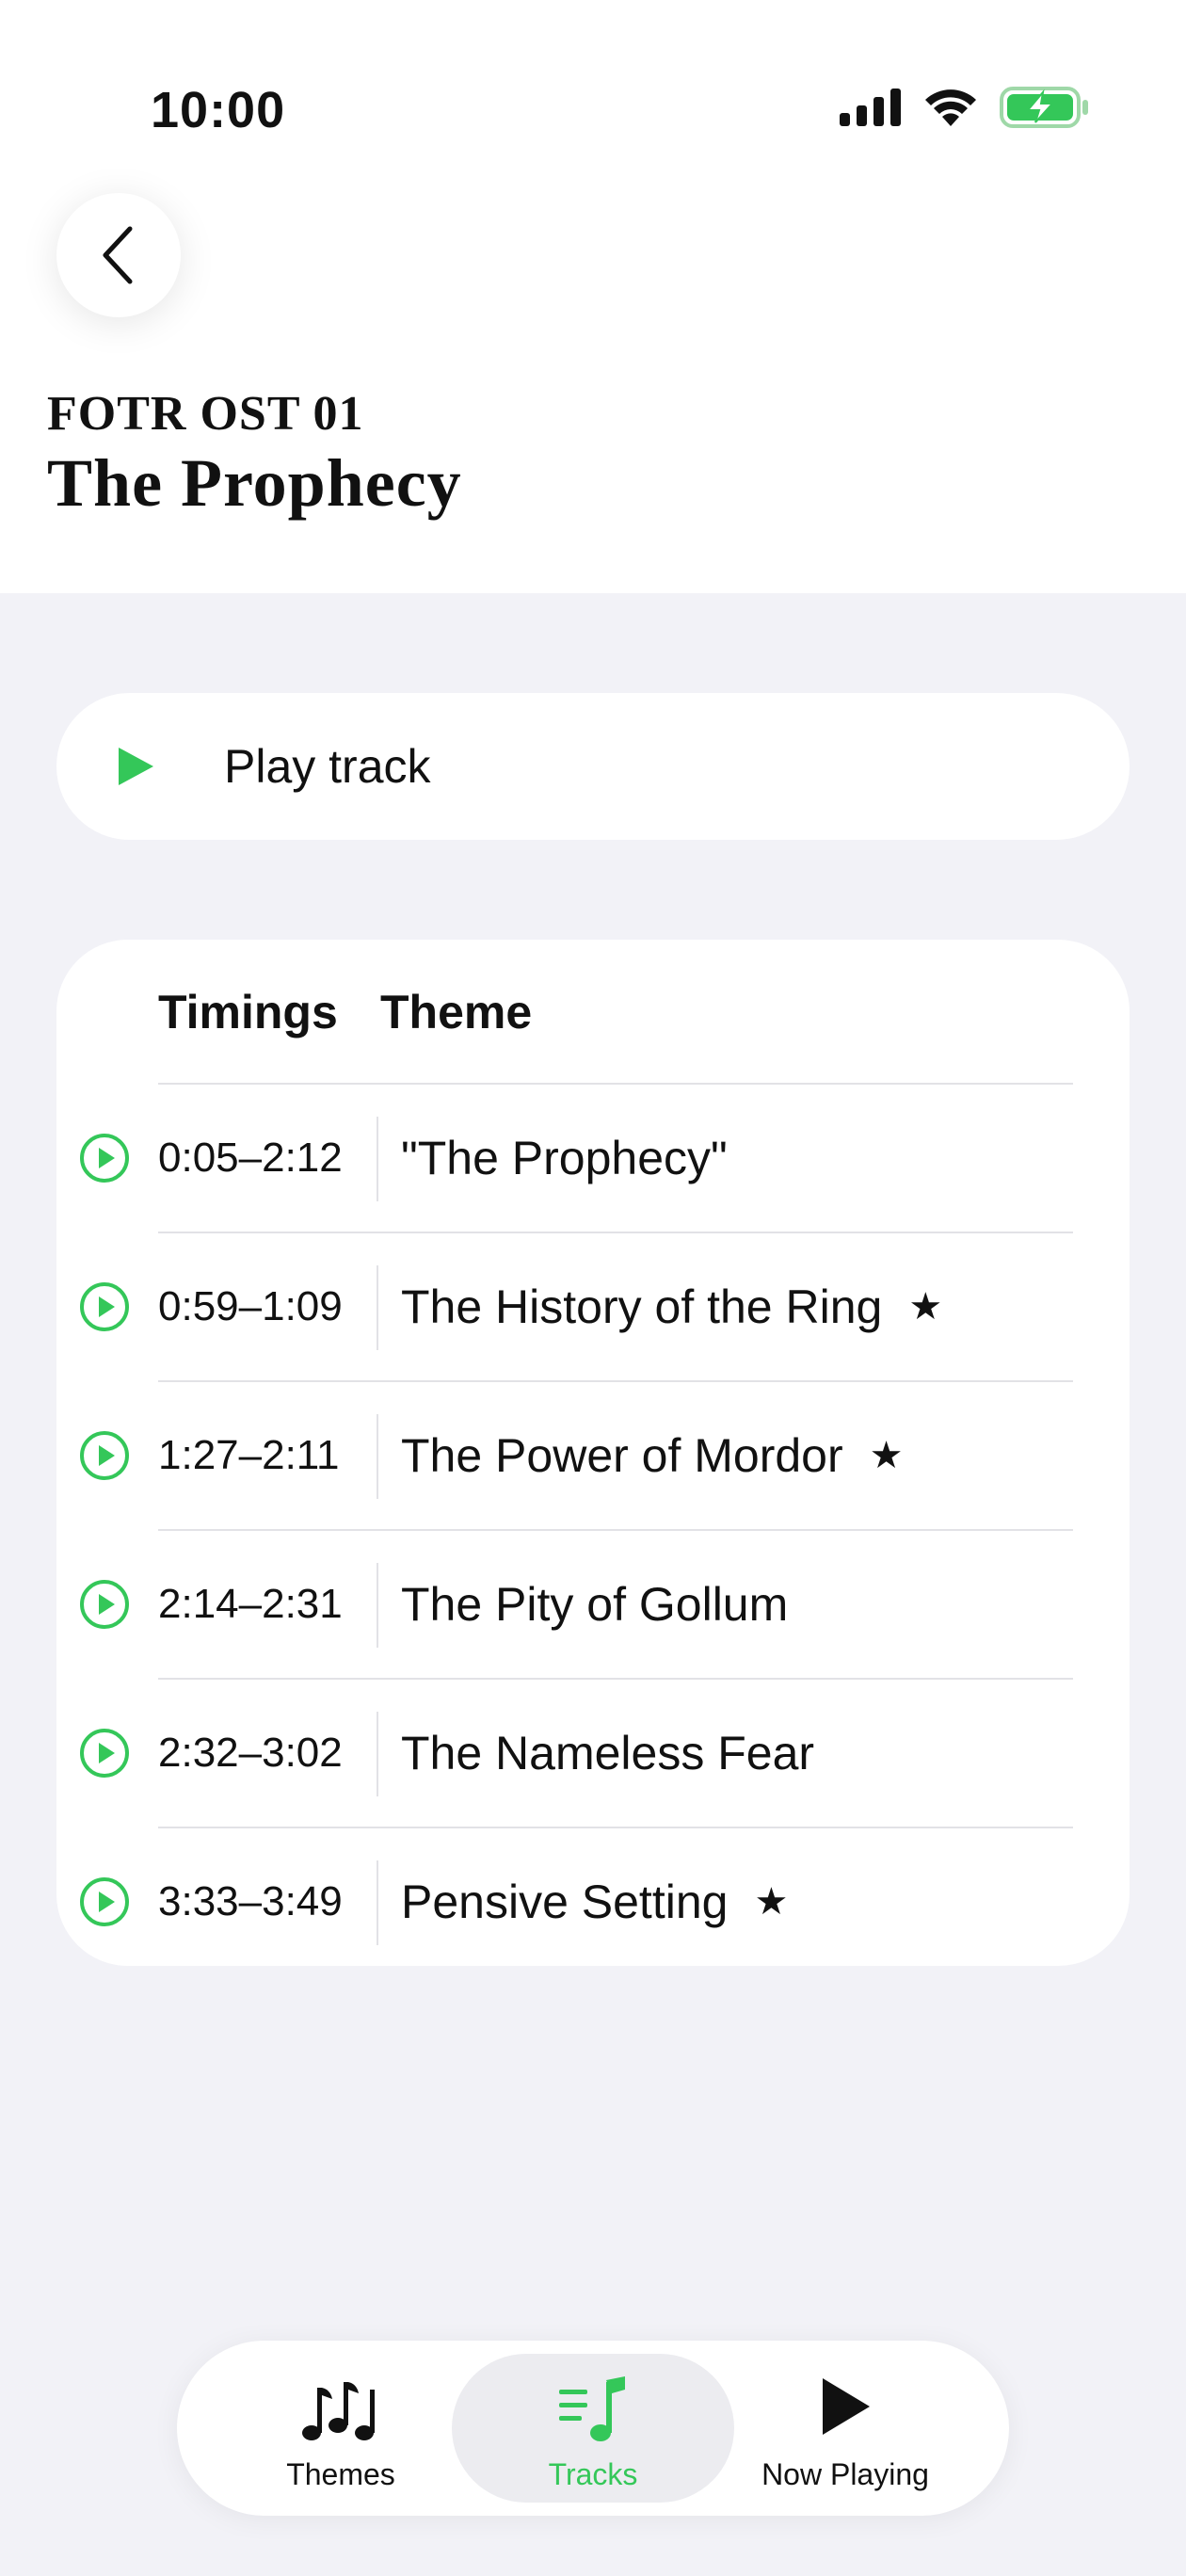 The height and width of the screenshot is (2576, 1186). Describe the element at coordinates (870, 107) in the screenshot. I see `cellular-signal-icon` at that location.